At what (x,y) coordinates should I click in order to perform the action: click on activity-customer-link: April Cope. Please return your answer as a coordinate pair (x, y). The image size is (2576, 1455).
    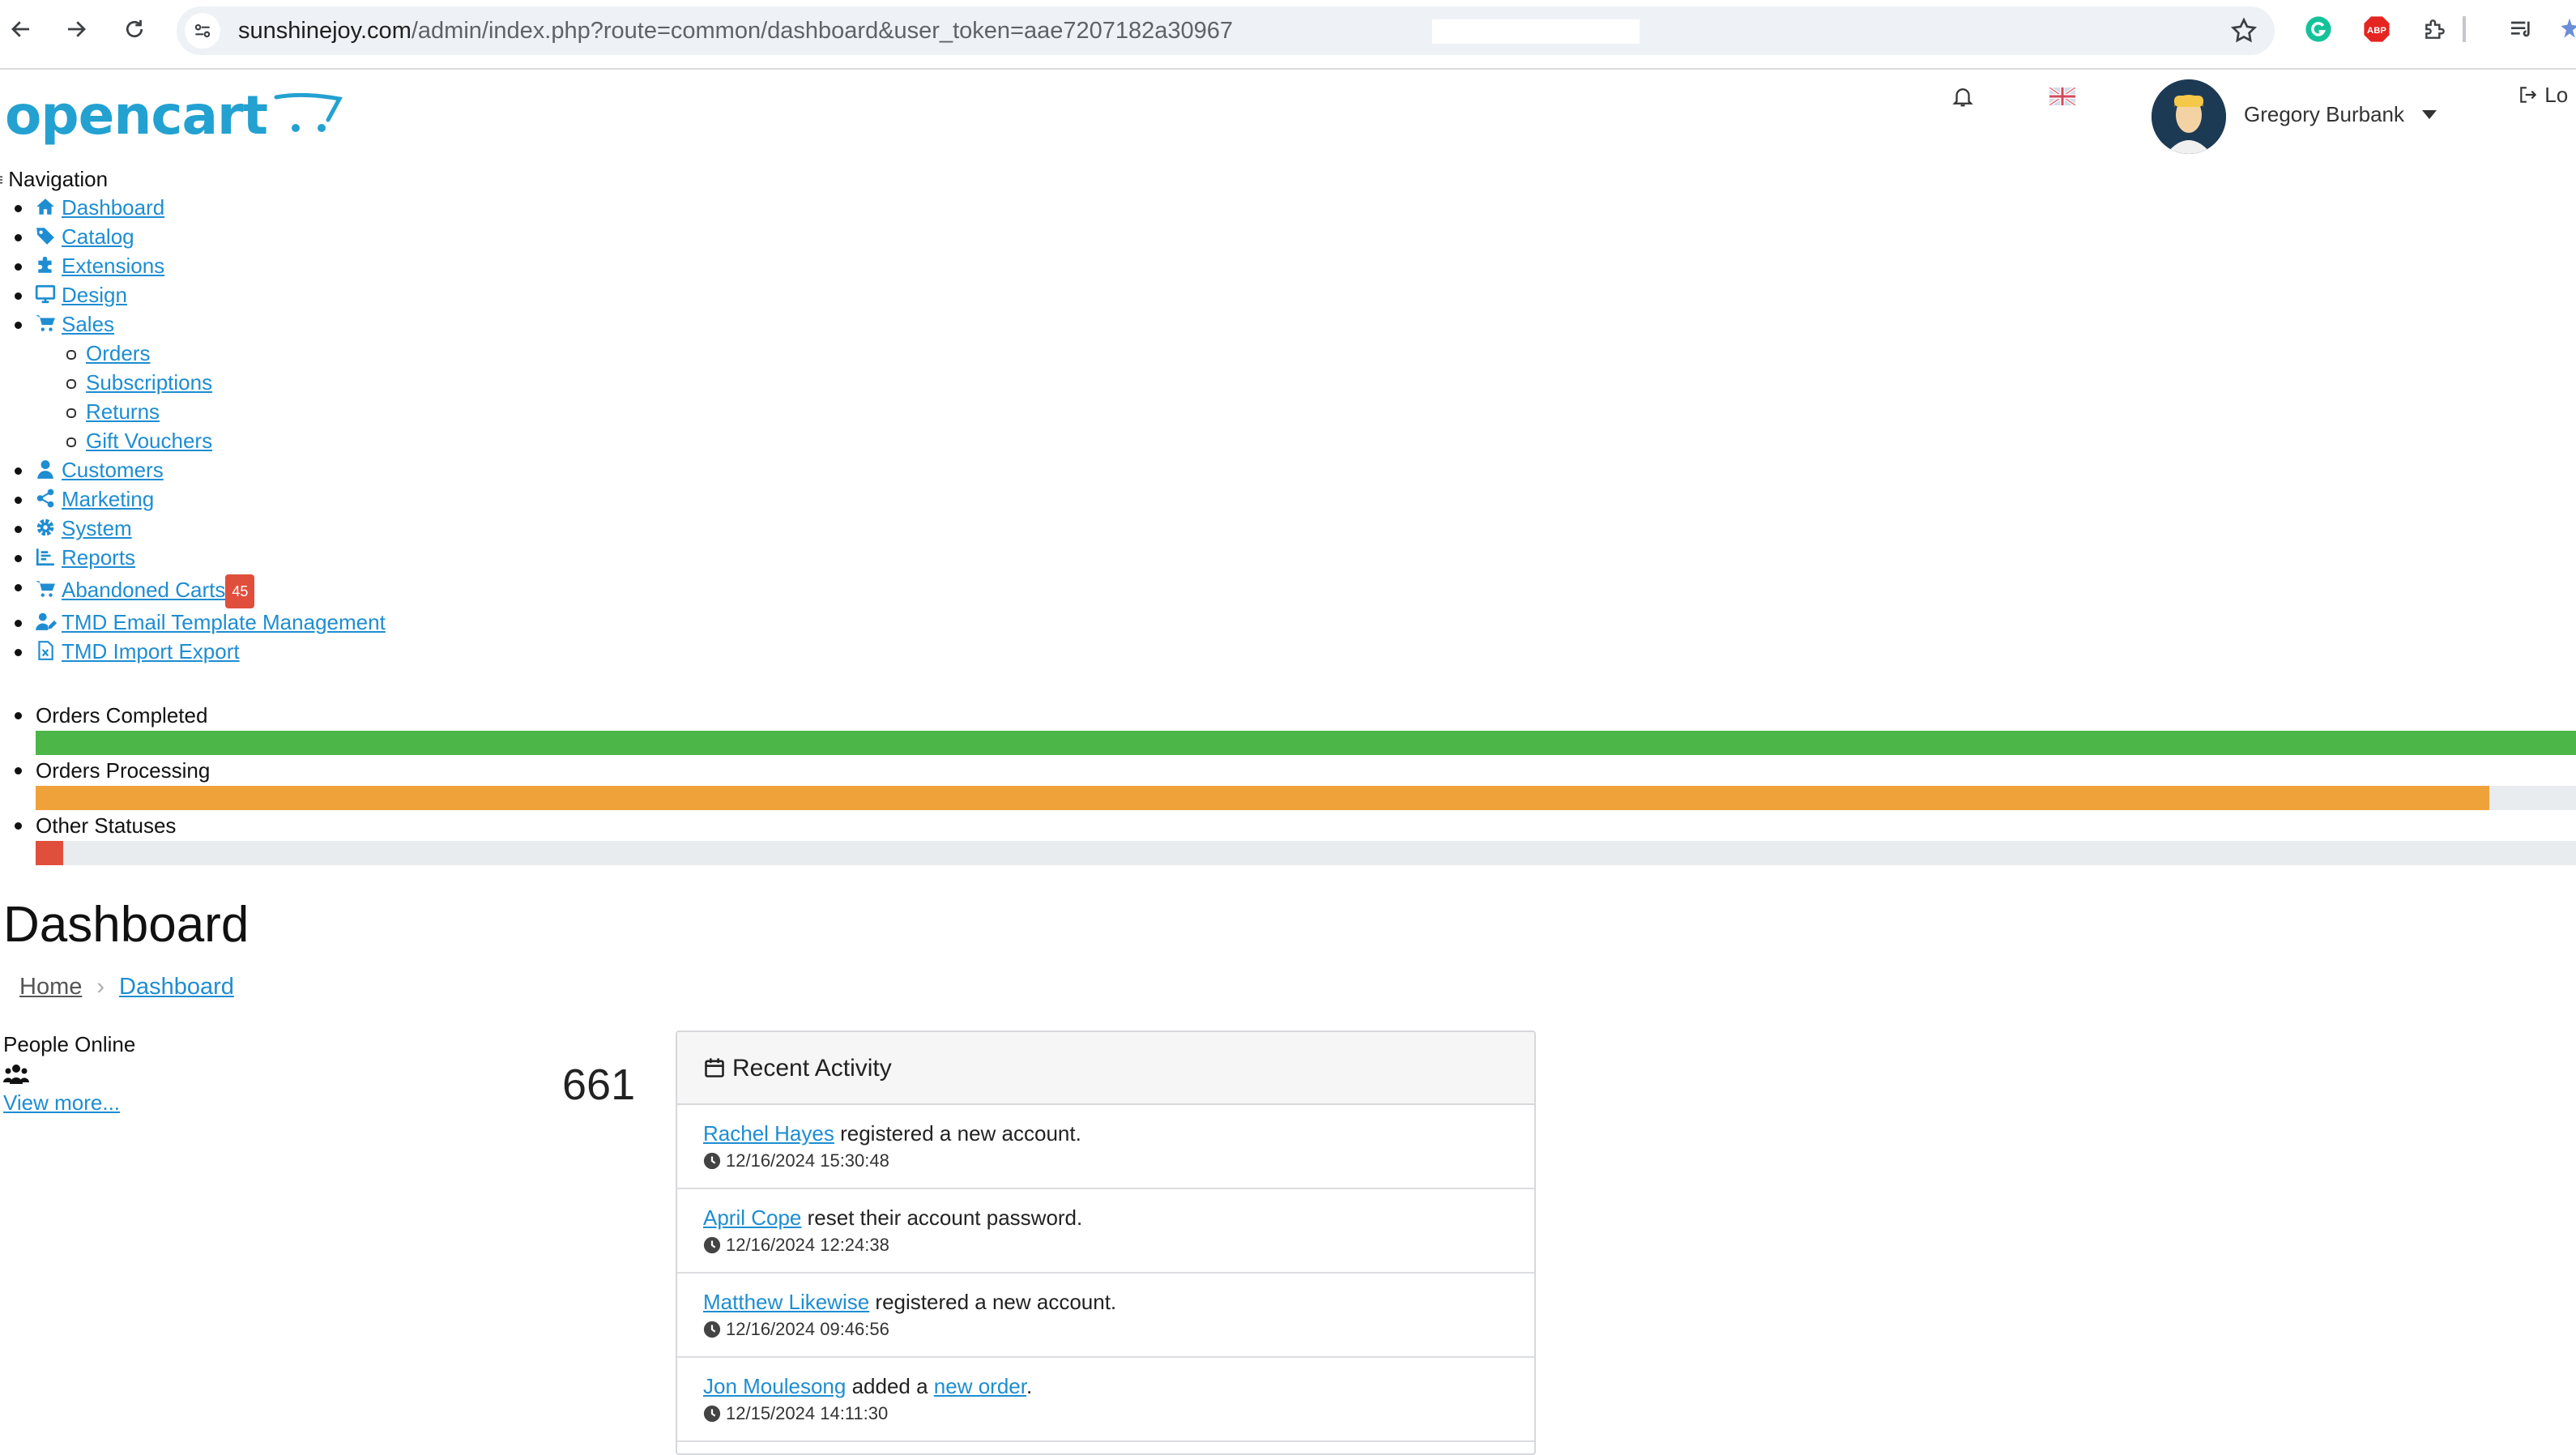
    Looking at the image, I should click on (752, 1217).